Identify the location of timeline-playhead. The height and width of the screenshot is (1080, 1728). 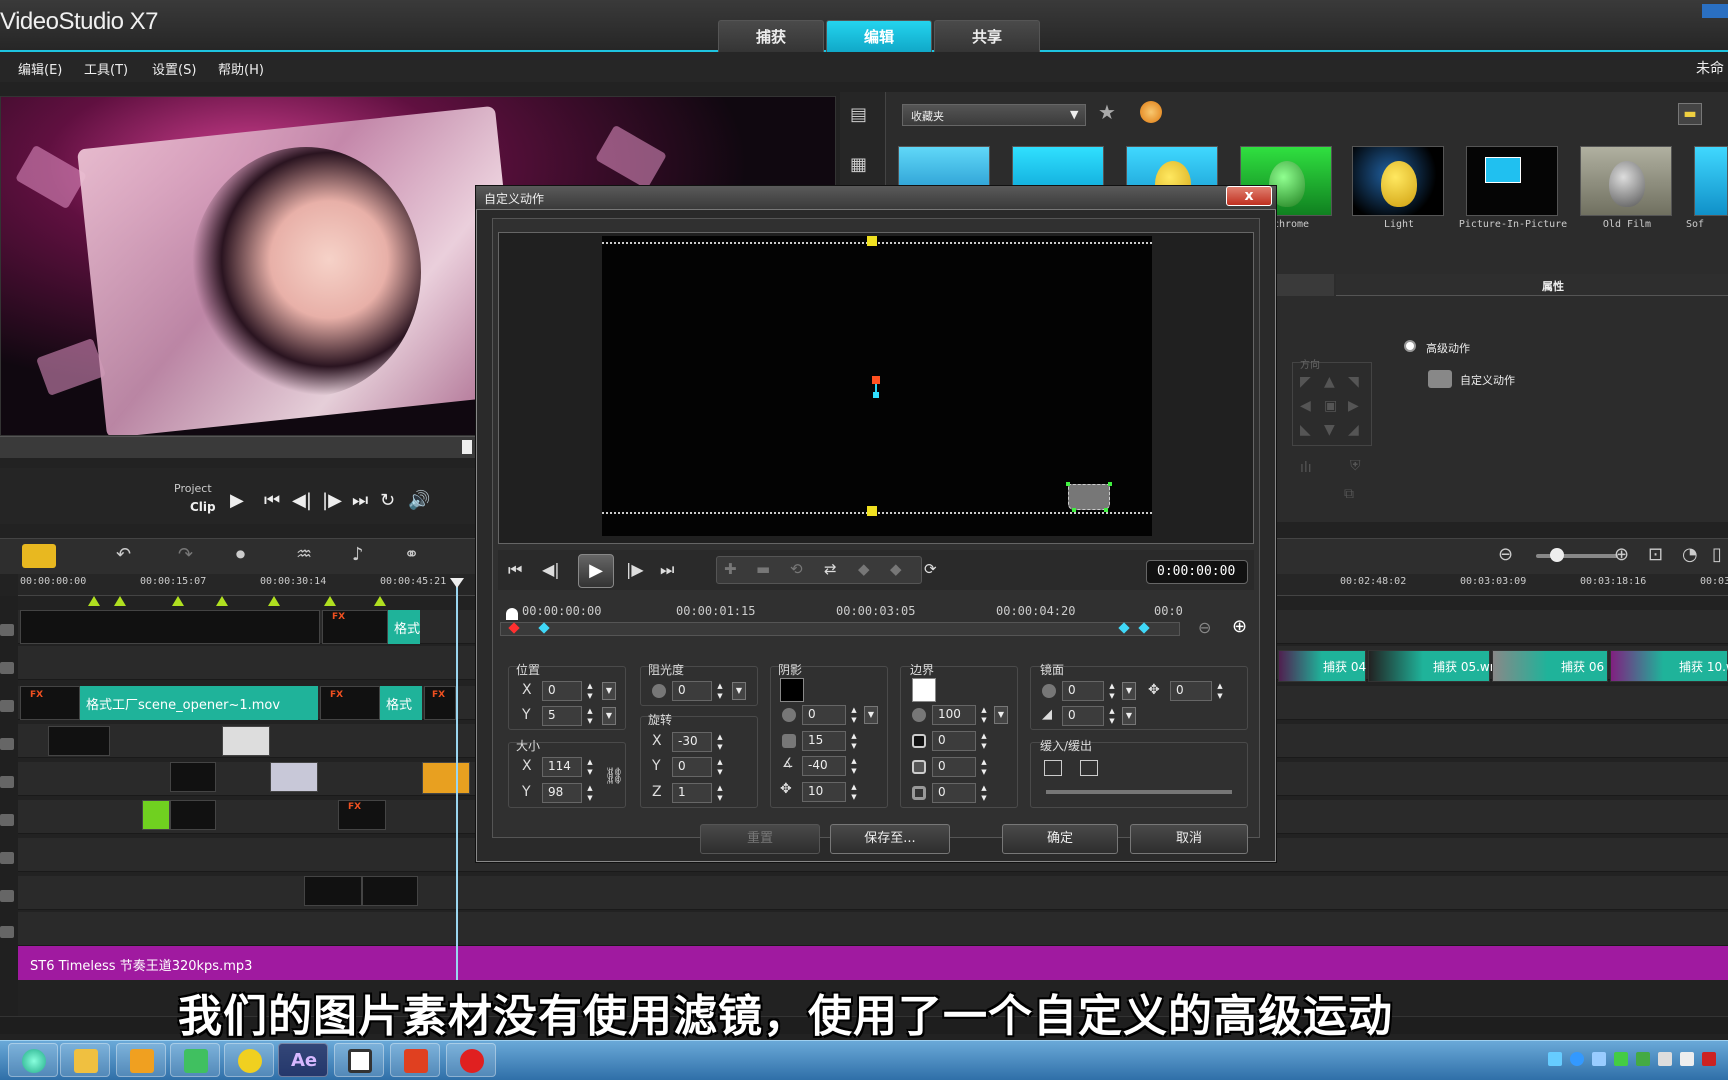
(457, 780).